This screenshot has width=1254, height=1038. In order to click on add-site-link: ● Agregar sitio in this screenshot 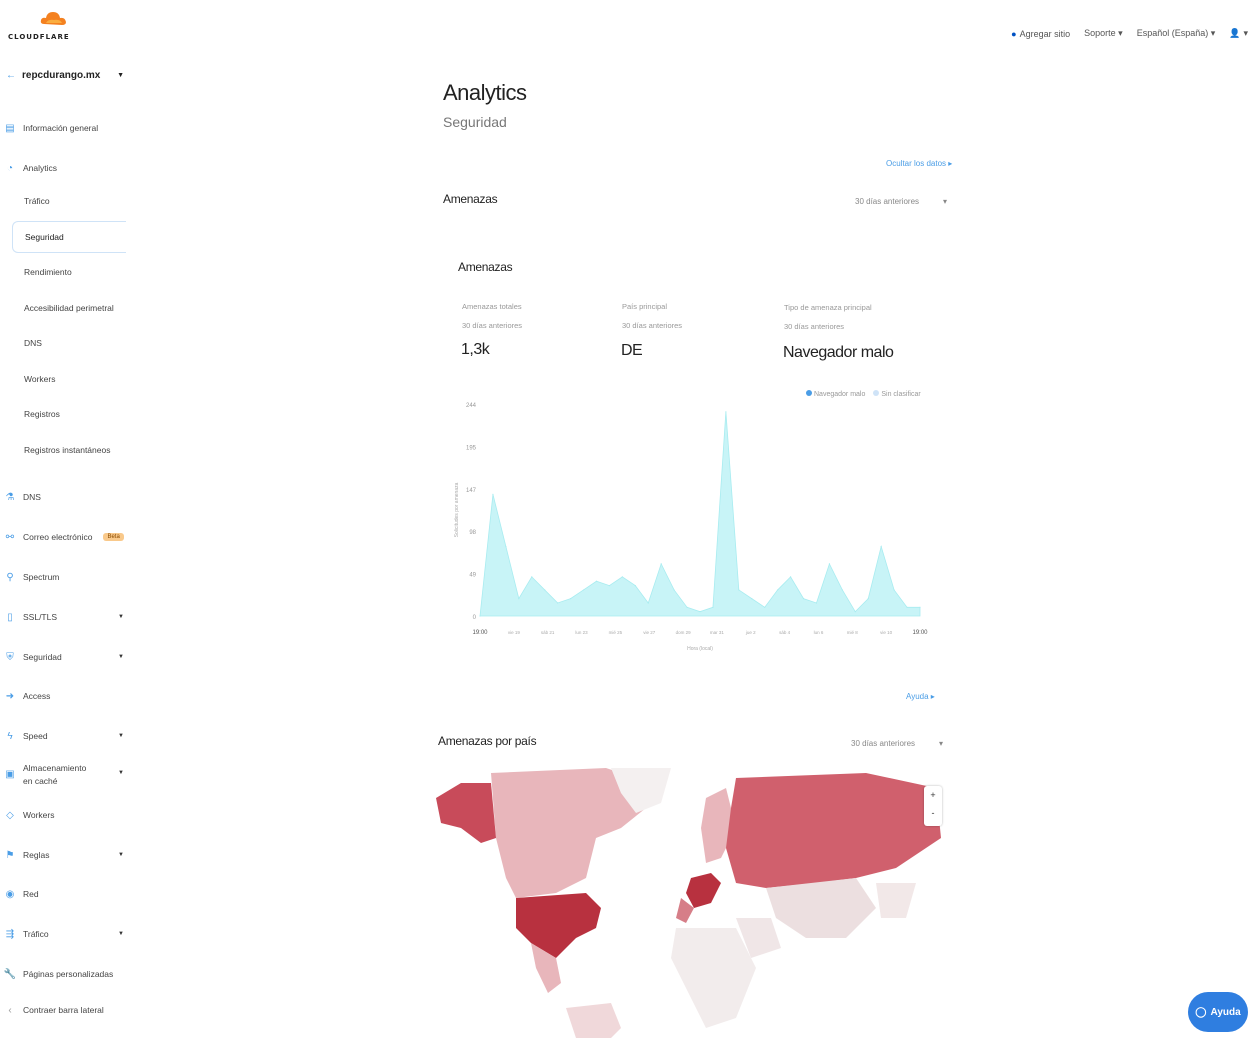, I will do `click(1040, 34)`.